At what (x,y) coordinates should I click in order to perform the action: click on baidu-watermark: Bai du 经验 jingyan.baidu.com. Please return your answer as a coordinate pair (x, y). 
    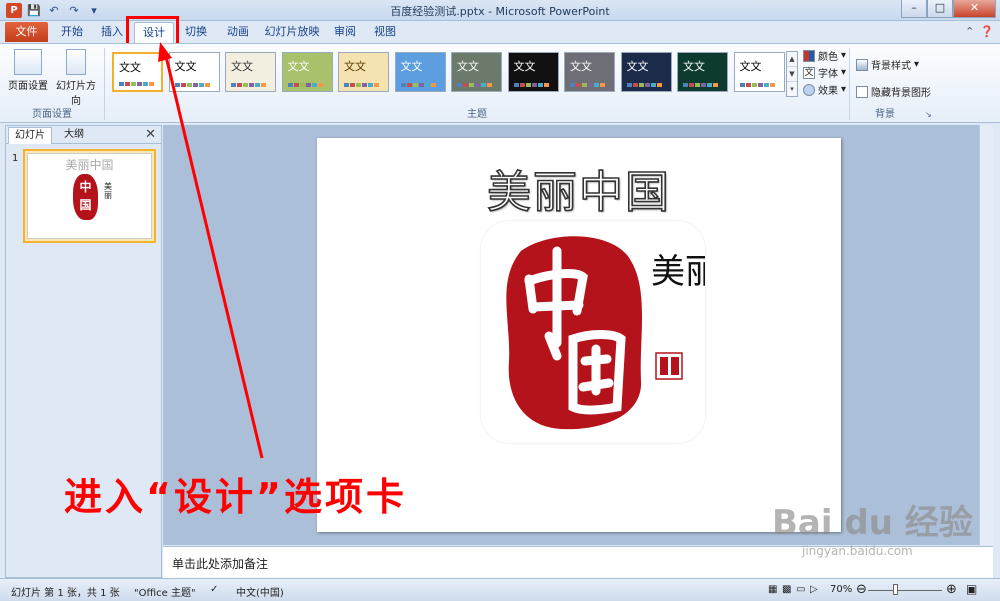
    Looking at the image, I should click on (872, 526).